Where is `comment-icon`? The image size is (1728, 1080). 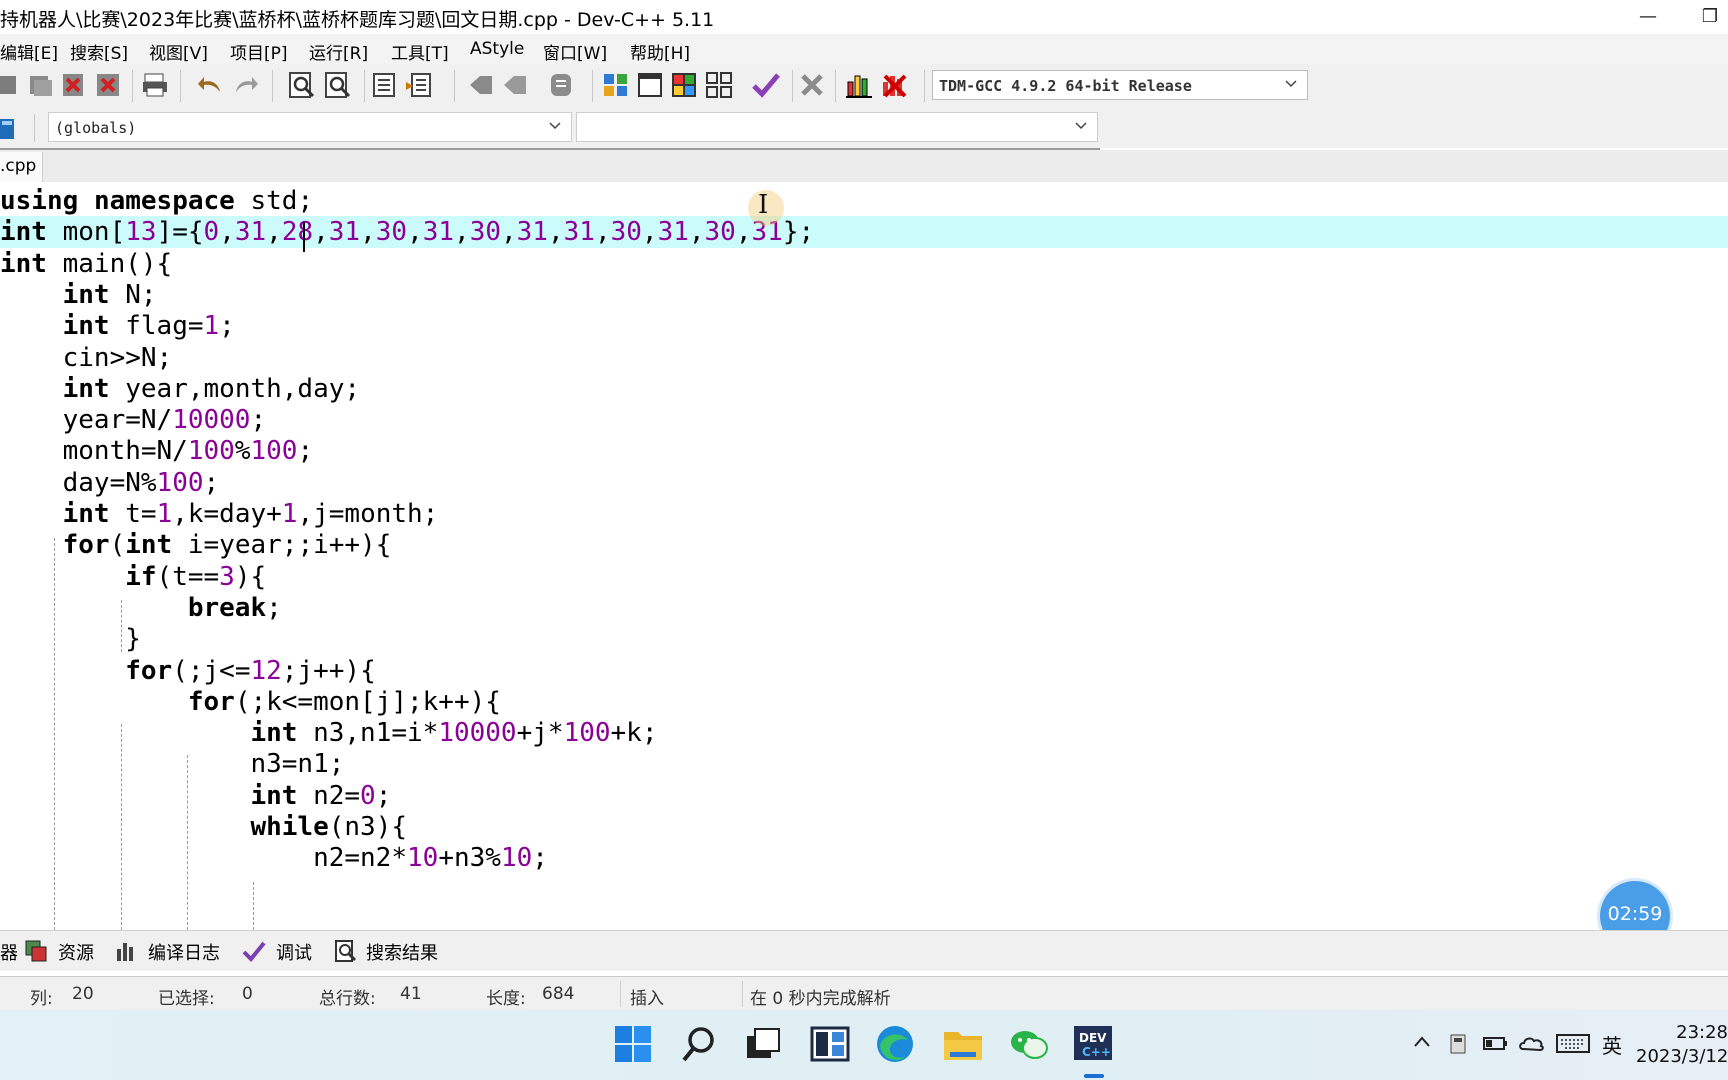
comment-icon is located at coordinates (561, 85).